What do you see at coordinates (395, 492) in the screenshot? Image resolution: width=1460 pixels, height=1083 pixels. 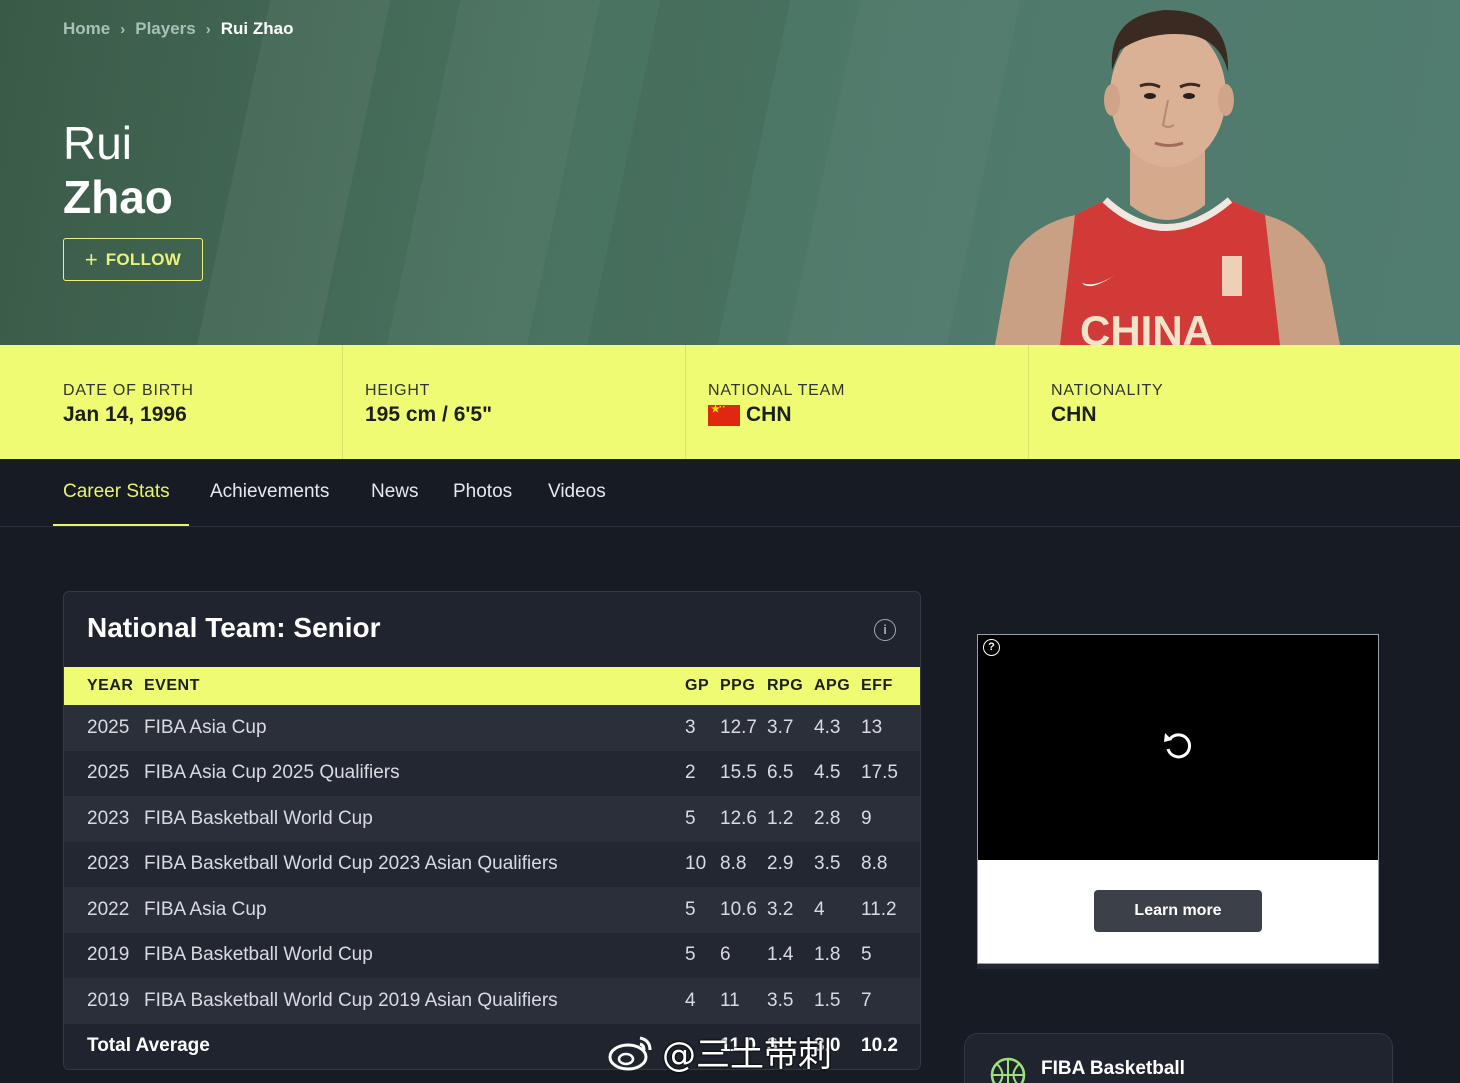 I see `tab-news: News` at bounding box center [395, 492].